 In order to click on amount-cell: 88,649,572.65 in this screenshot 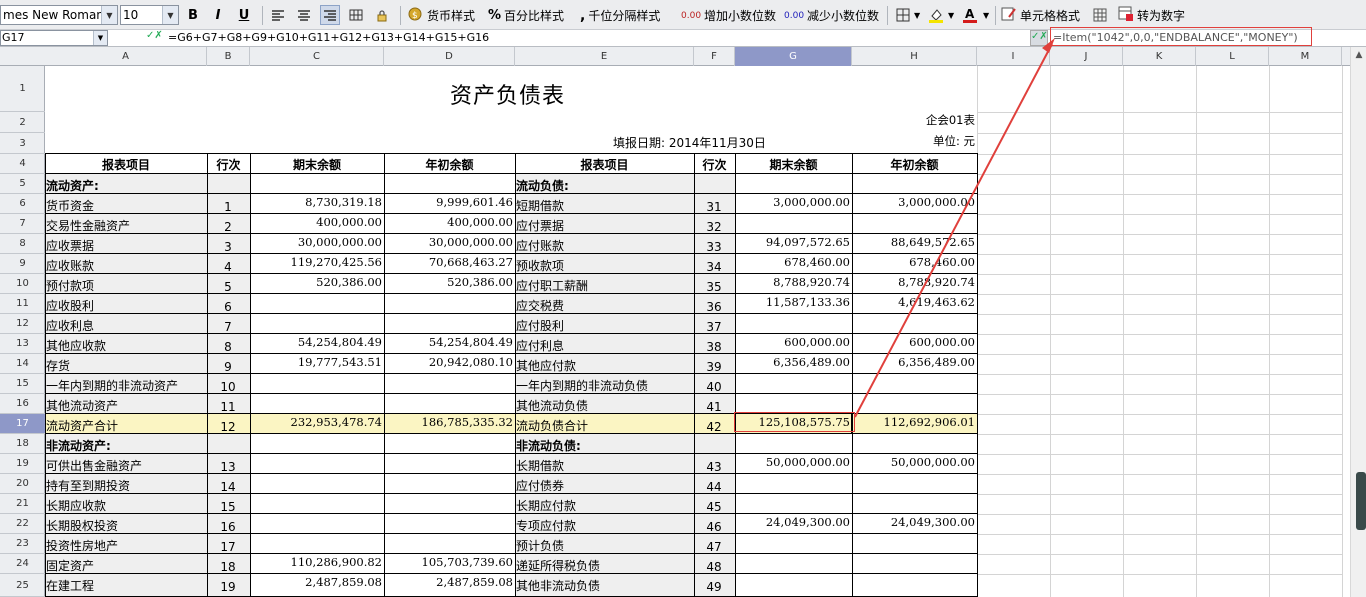, I will do `click(914, 244)`.